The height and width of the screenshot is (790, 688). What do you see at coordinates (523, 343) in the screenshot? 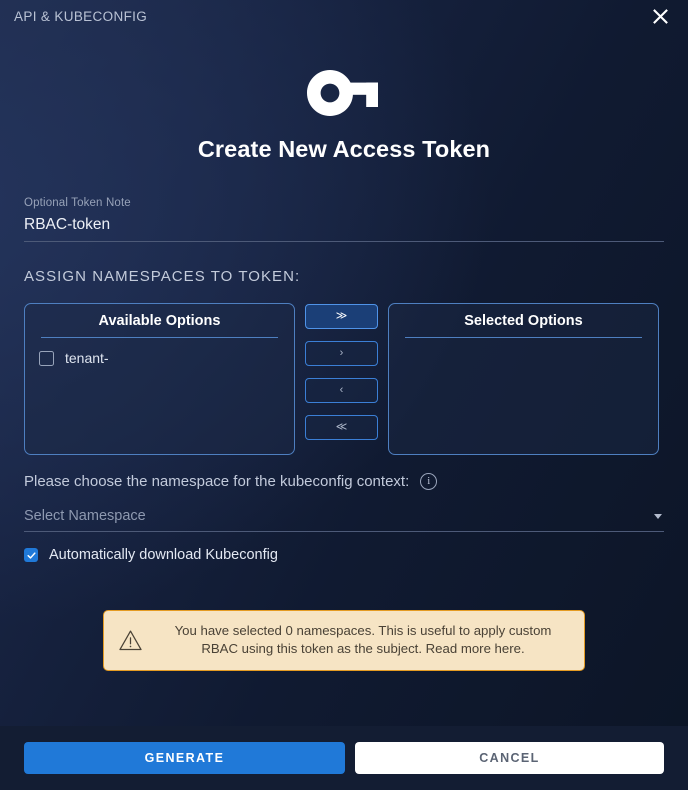
I see `selected-options-list` at bounding box center [523, 343].